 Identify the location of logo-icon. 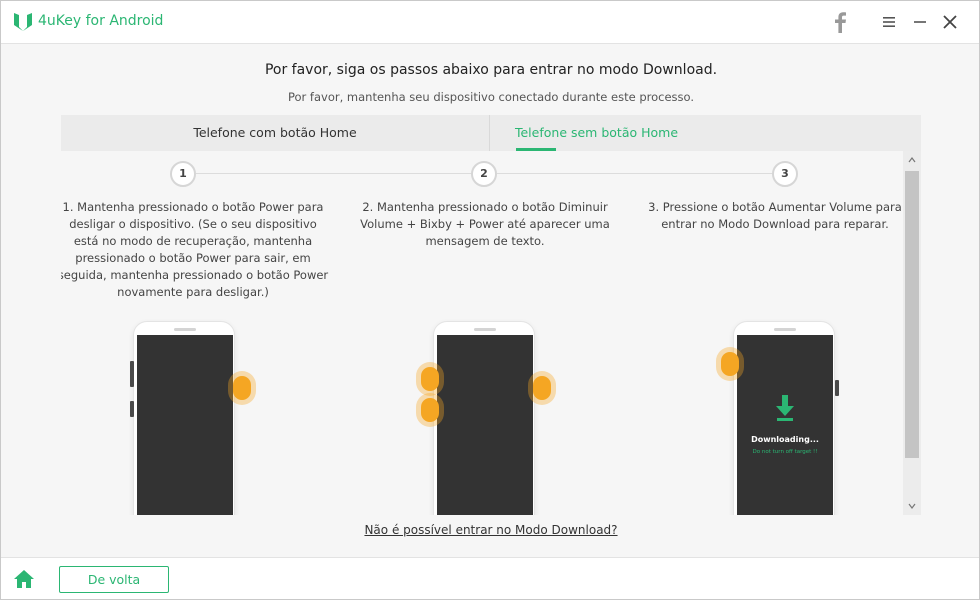
(23, 22).